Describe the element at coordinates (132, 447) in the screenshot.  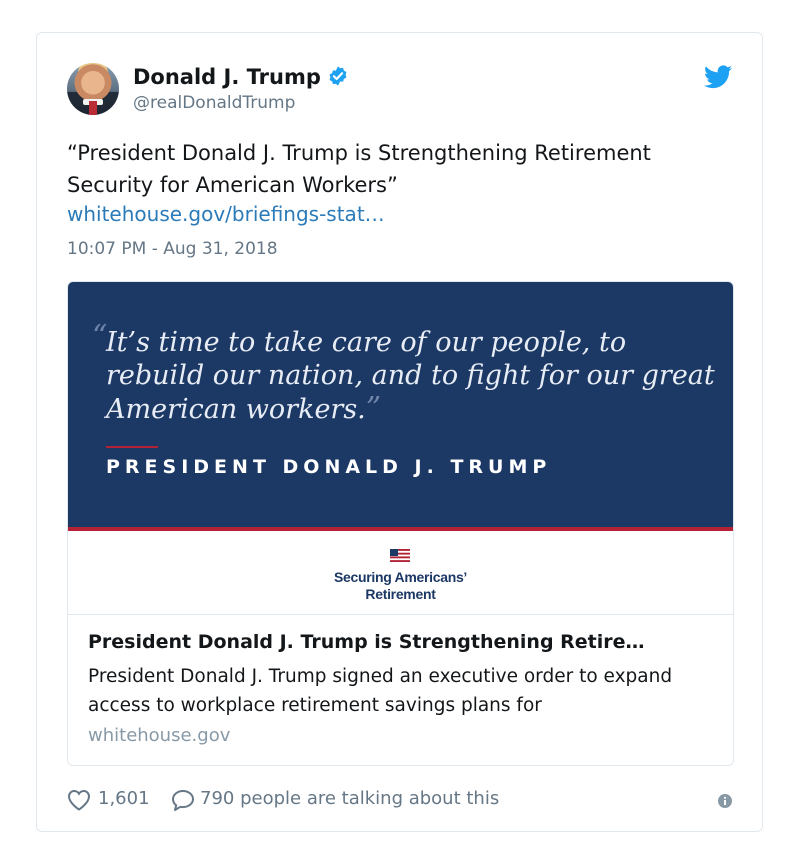
I see `red-divider` at that location.